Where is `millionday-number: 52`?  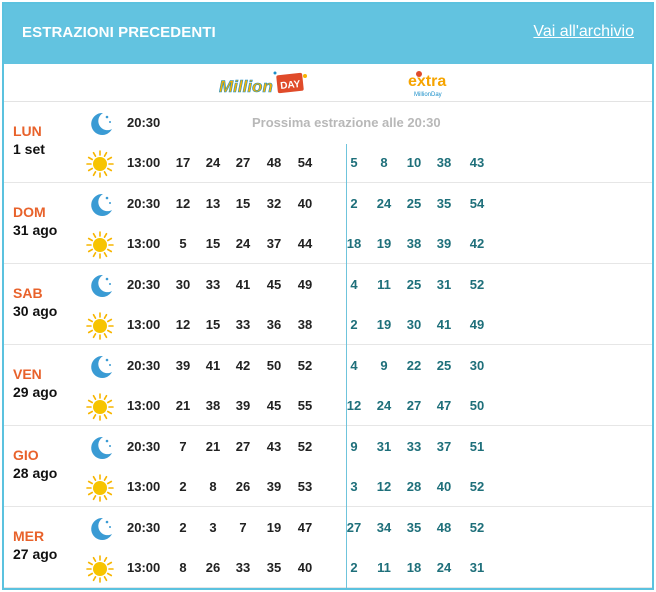 millionday-number: 52 is located at coordinates (305, 365).